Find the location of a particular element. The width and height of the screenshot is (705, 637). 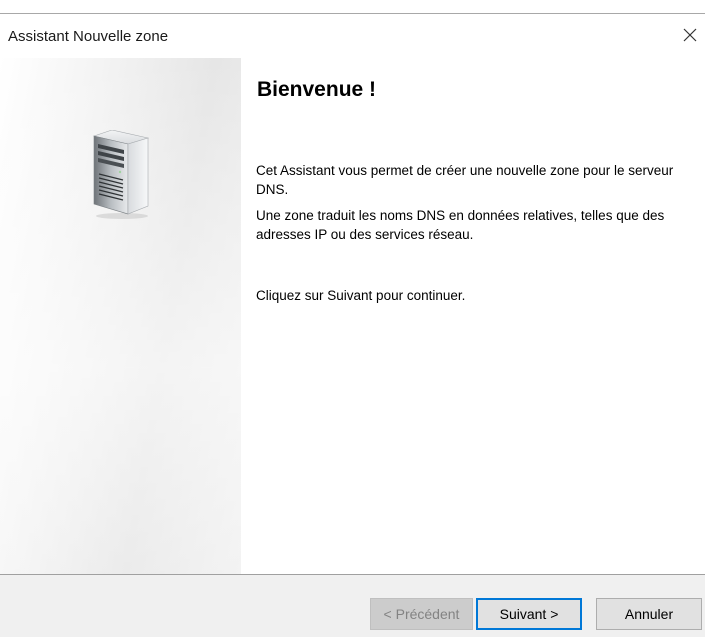

close-icon is located at coordinates (690, 35).